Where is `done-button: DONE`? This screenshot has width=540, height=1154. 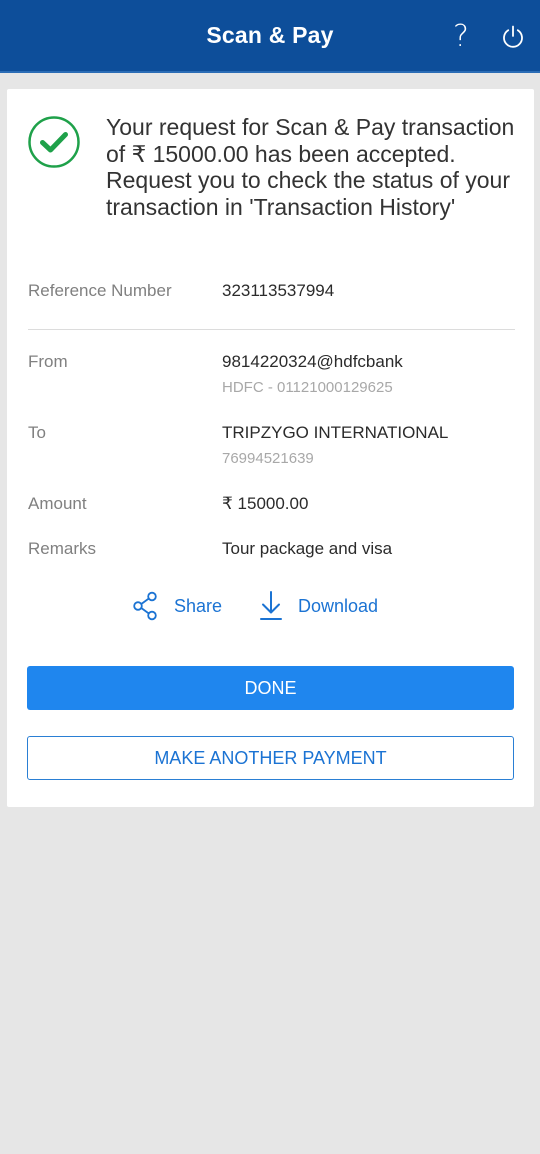 done-button: DONE is located at coordinates (270, 688).